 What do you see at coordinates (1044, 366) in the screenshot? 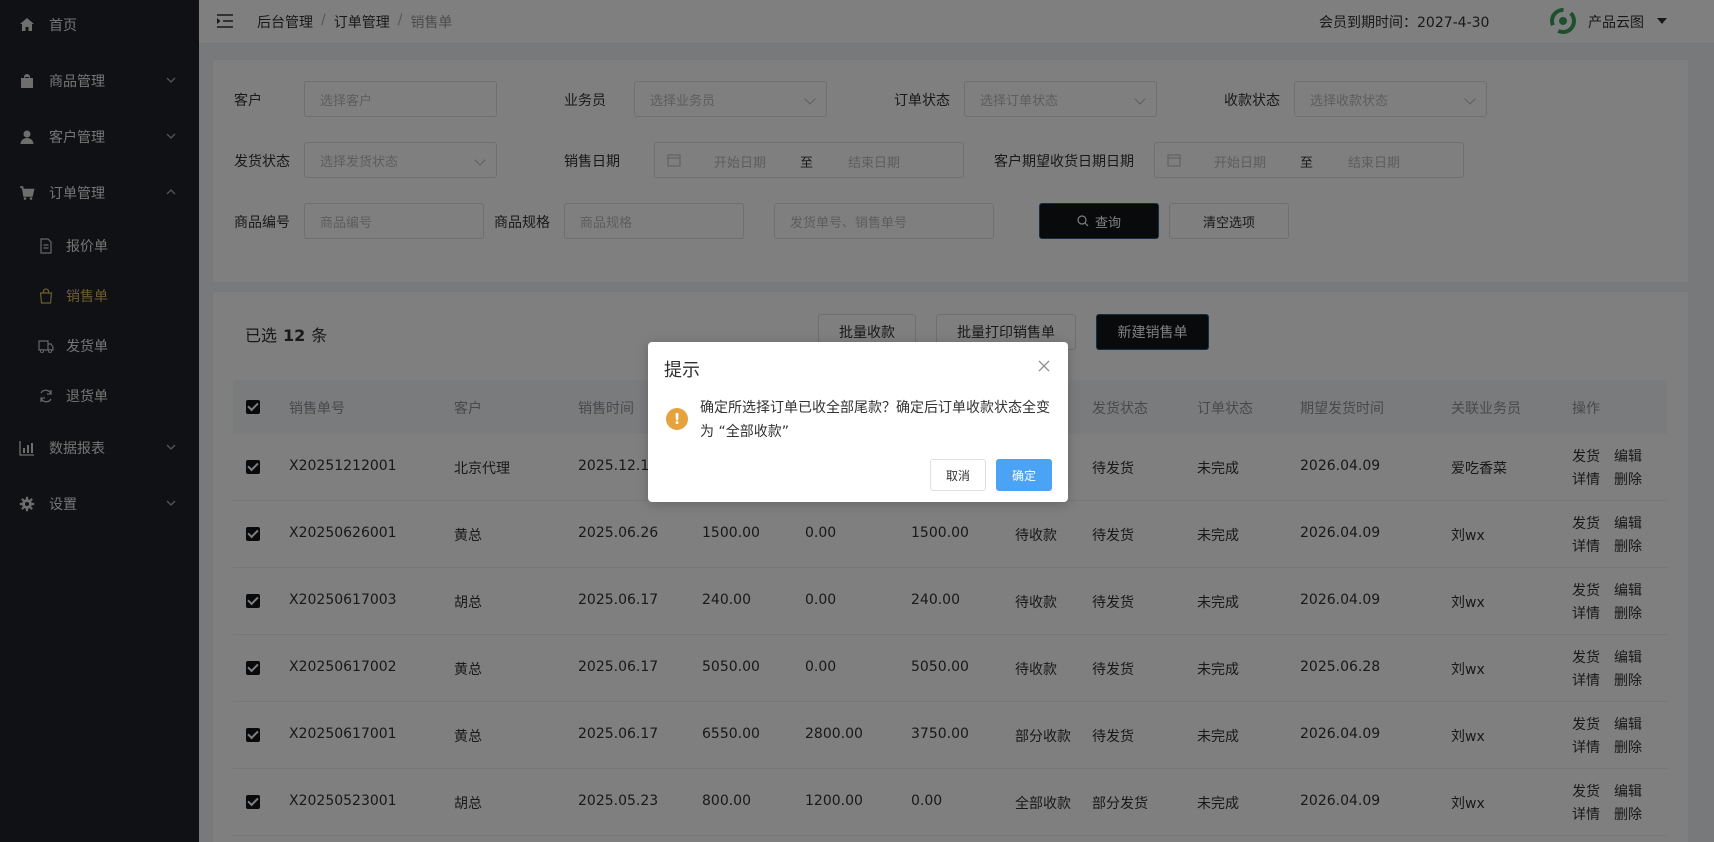
I see `close-icon` at bounding box center [1044, 366].